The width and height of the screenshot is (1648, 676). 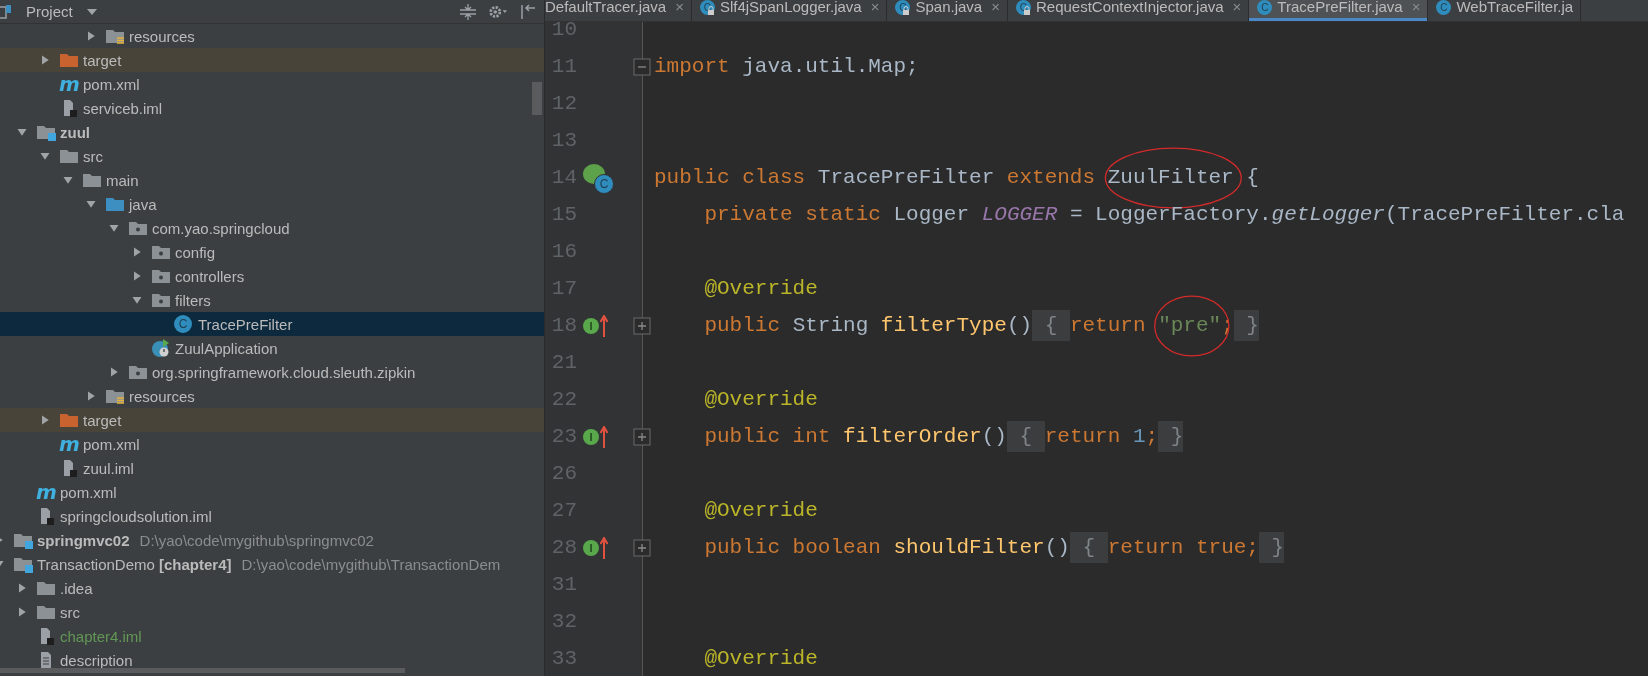 I want to click on tree-item-label: org.springframework.cloud.sleuth.zipkin, so click(x=284, y=372).